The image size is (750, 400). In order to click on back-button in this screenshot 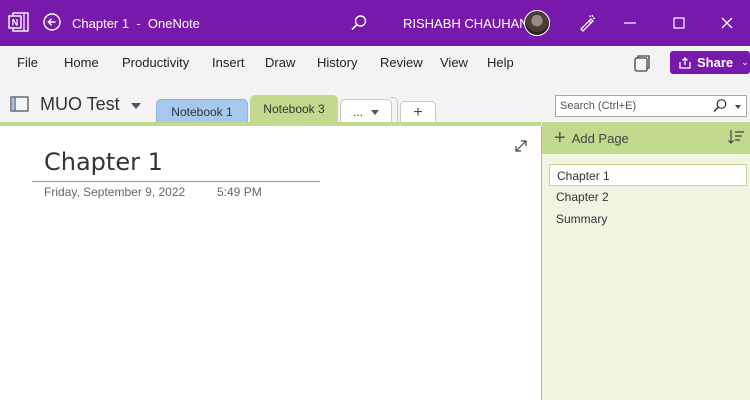, I will do `click(52, 22)`.